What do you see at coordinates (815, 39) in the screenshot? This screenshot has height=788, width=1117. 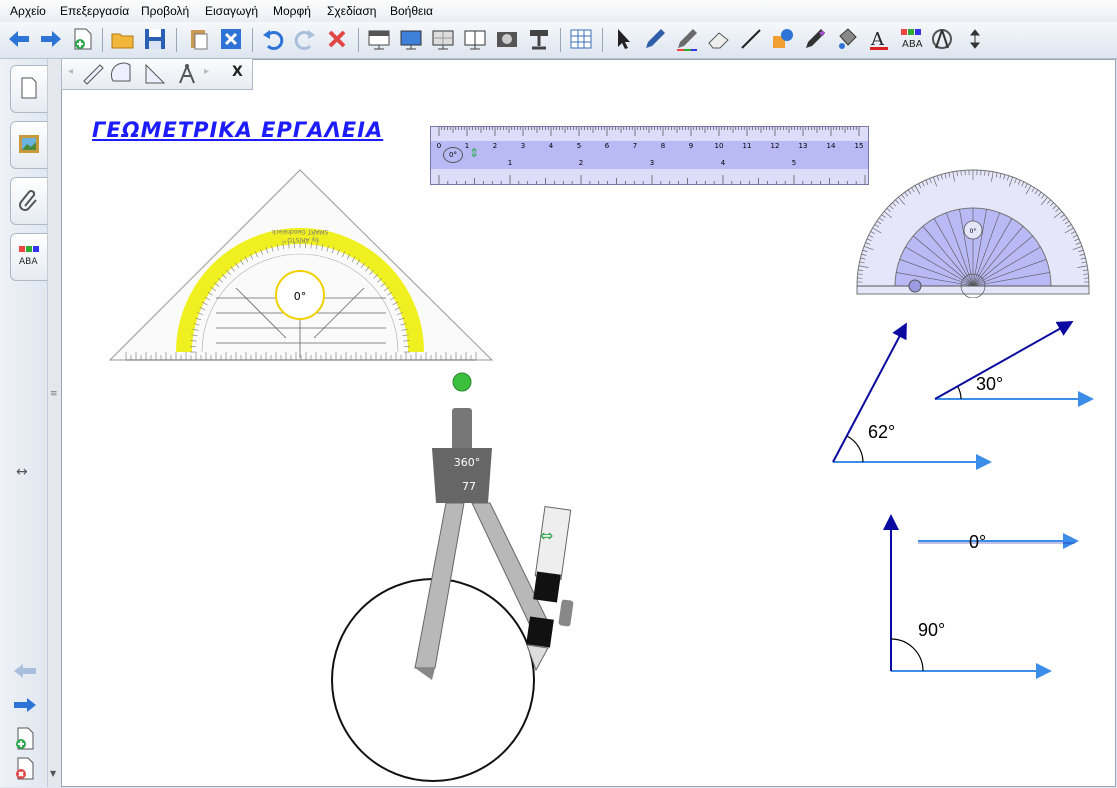 I see `magic-pen-icon: ★` at bounding box center [815, 39].